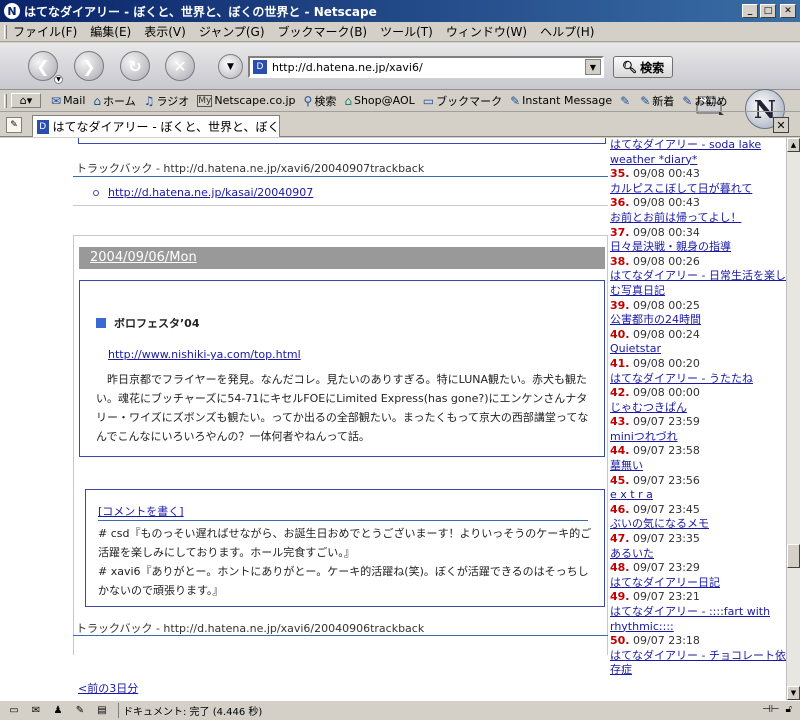  I want to click on diary-link: Quietstar, so click(698, 349).